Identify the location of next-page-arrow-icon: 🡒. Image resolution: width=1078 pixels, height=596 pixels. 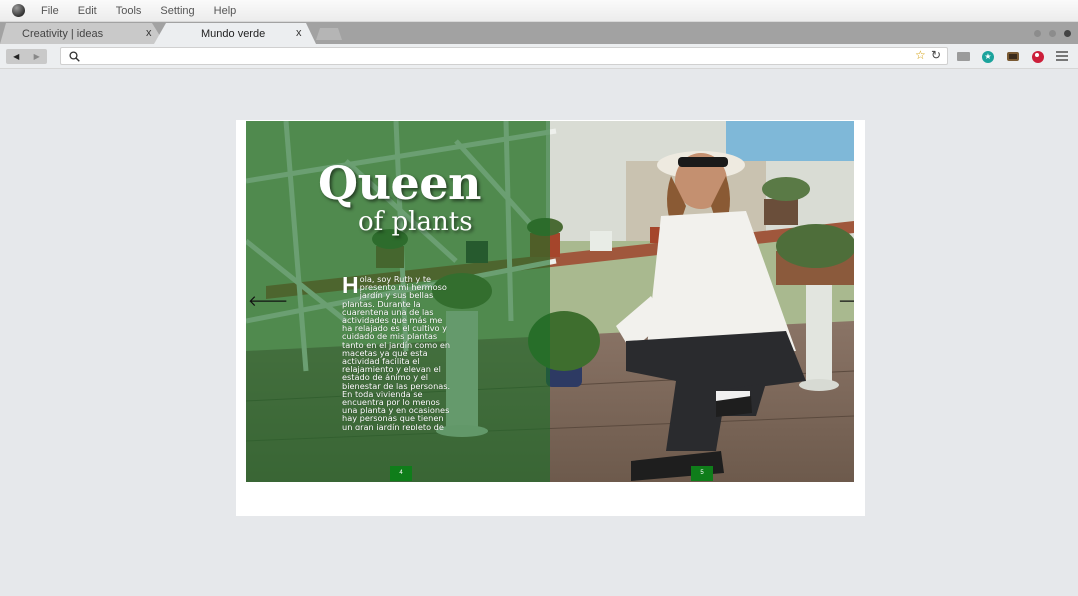
(846, 300).